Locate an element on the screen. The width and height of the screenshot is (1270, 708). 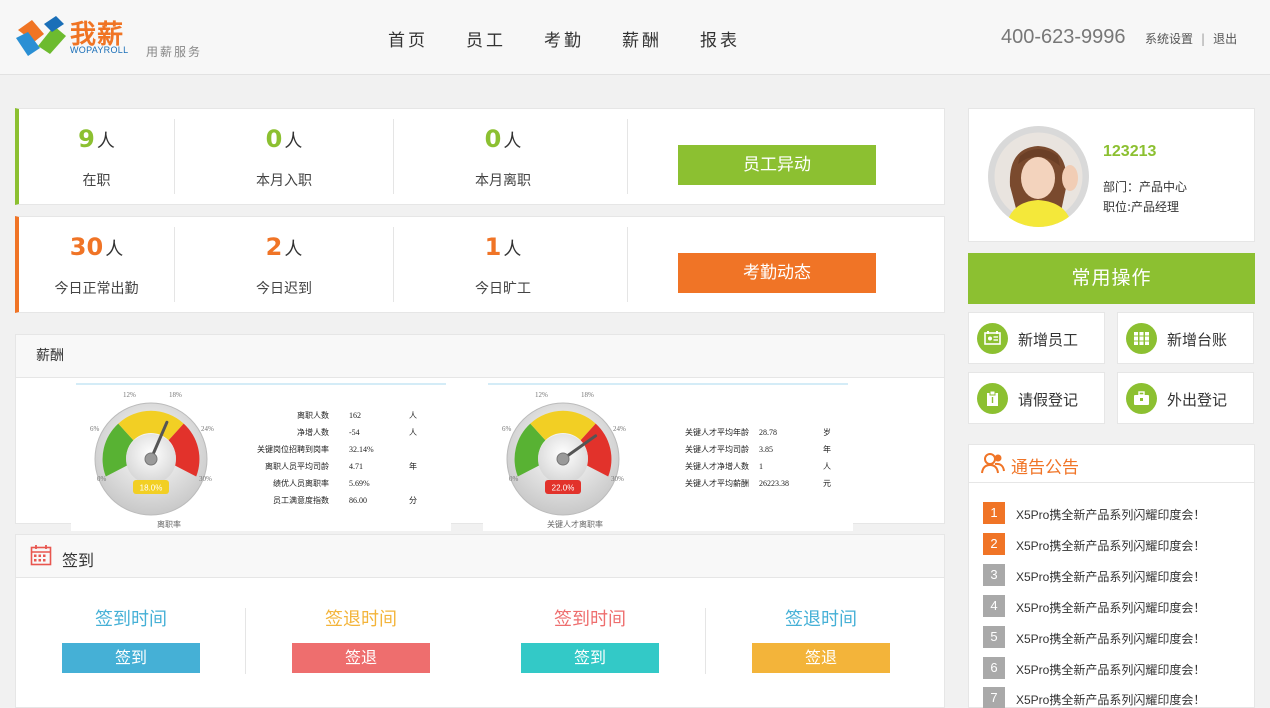
leave-register-button: 请假登记 is located at coordinates (1036, 398).